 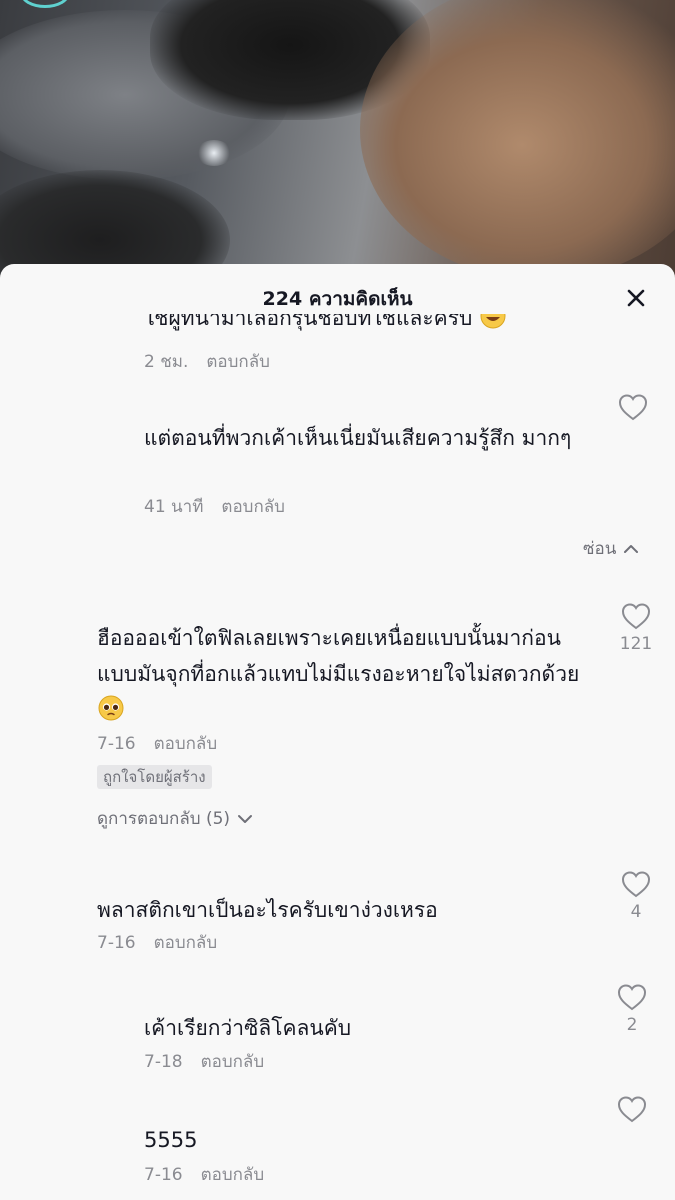 I want to click on chevron-down-icon, so click(x=245, y=819).